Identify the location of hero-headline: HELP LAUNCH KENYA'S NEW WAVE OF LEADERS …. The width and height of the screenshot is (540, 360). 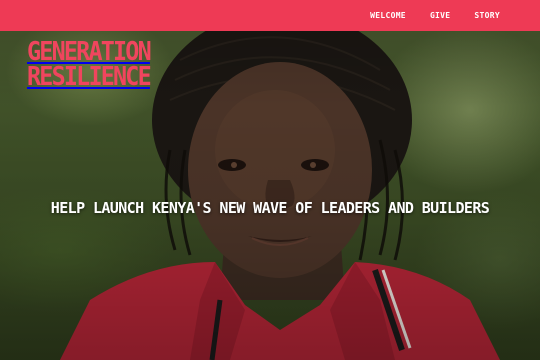
(270, 208).